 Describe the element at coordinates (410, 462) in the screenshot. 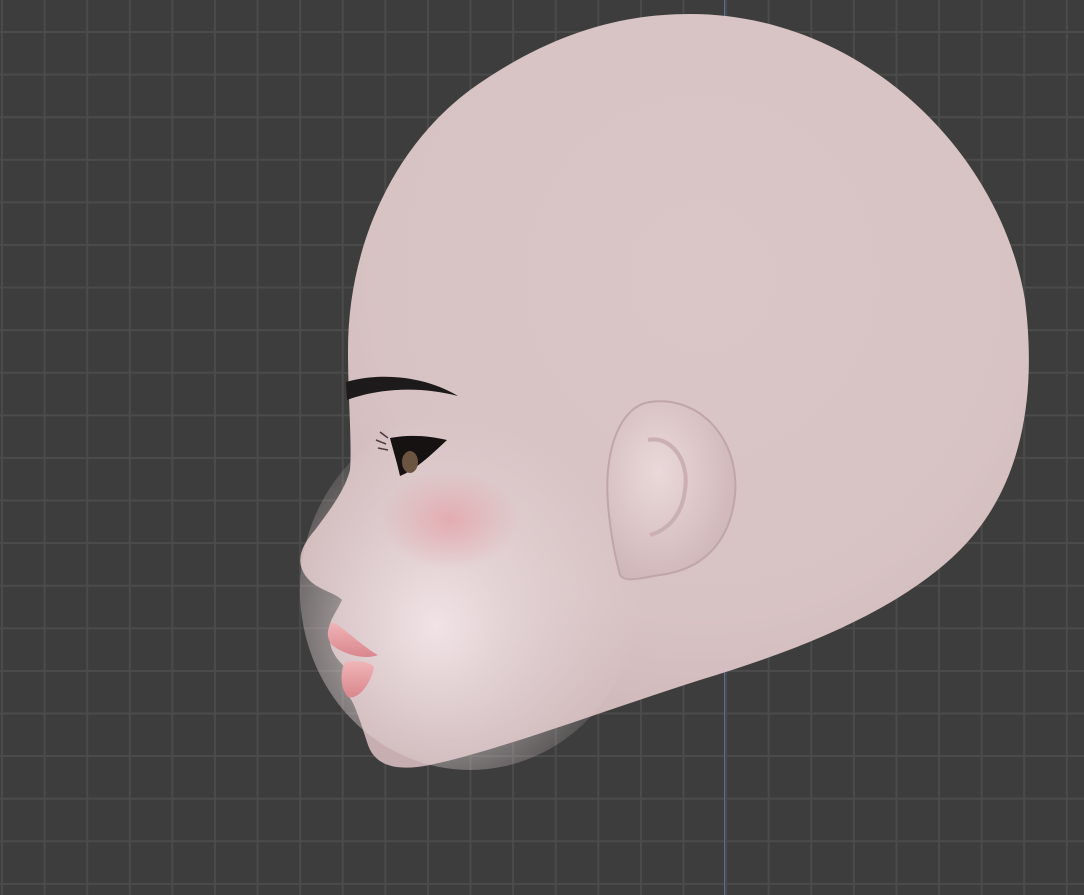

I see `eye-iris` at that location.